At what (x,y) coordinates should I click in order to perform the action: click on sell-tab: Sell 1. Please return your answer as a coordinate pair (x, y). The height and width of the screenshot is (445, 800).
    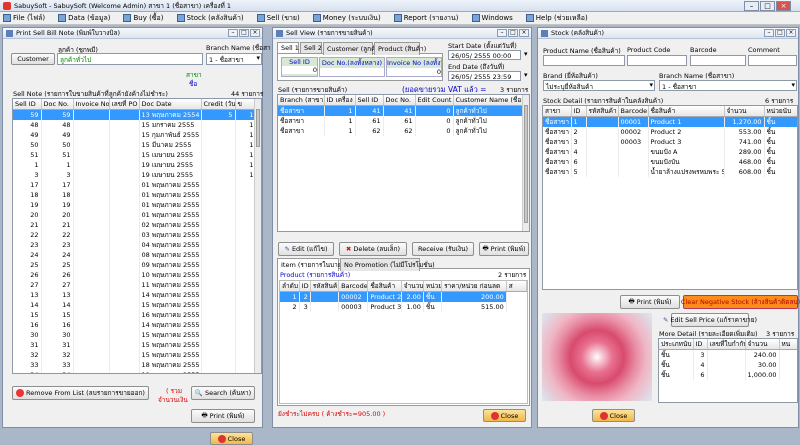
    Looking at the image, I should click on (288, 47).